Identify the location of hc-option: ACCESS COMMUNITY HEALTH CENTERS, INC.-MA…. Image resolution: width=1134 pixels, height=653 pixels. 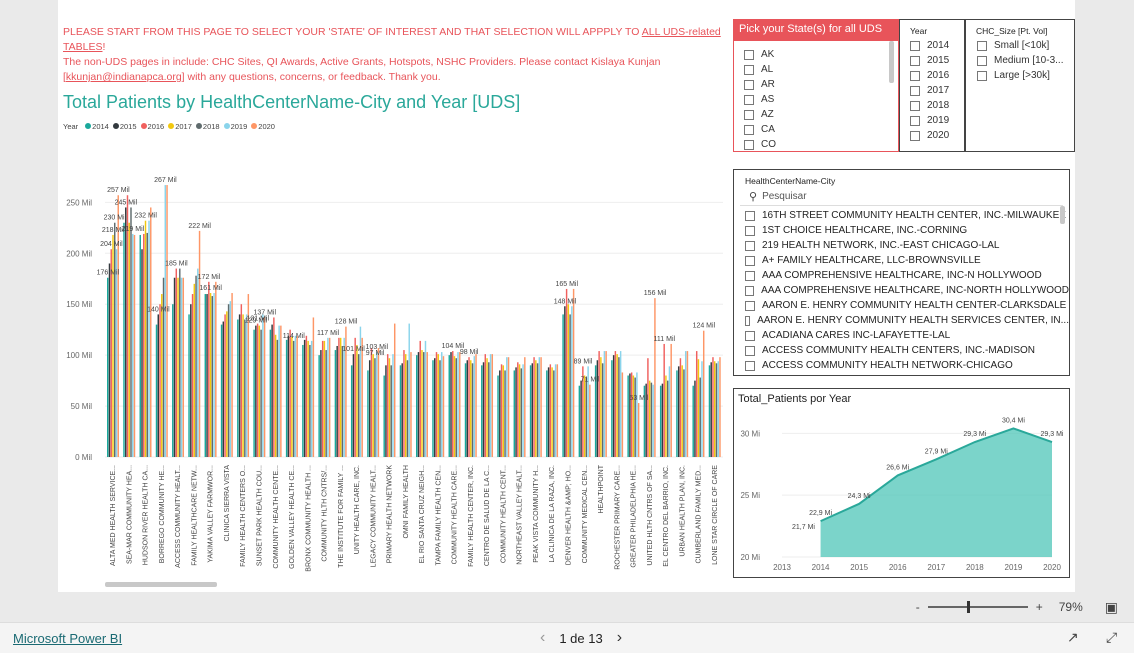
(901, 350).